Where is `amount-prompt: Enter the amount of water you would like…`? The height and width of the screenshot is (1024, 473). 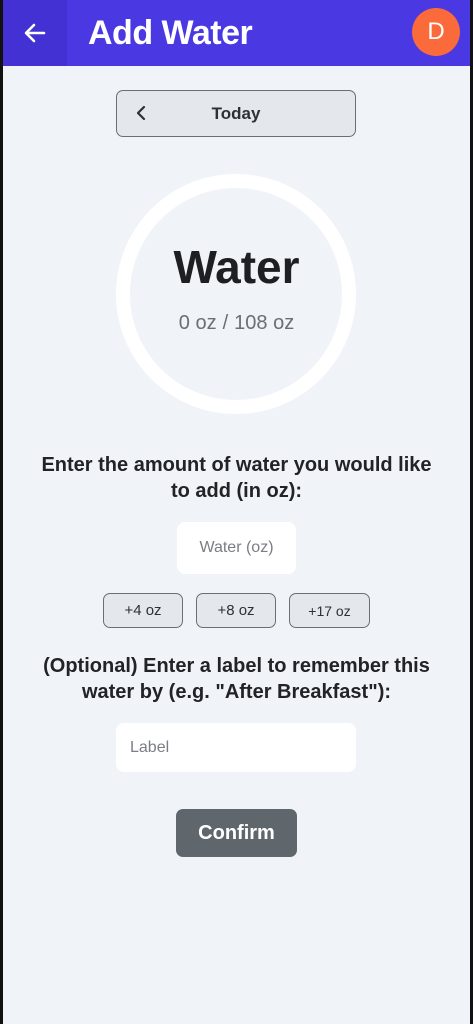
amount-prompt: Enter the amount of water you would like… is located at coordinates (236, 478).